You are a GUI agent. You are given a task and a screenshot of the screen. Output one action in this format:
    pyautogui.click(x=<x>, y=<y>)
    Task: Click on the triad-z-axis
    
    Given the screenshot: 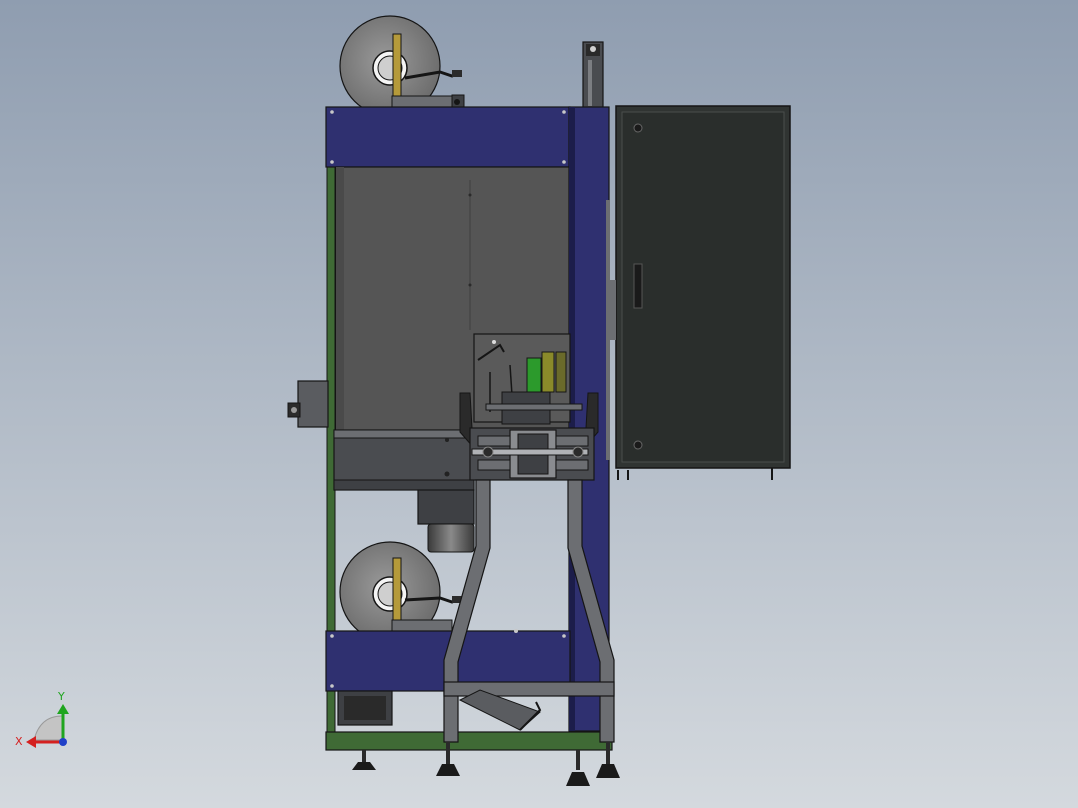 What is the action you would take?
    pyautogui.click(x=63, y=742)
    